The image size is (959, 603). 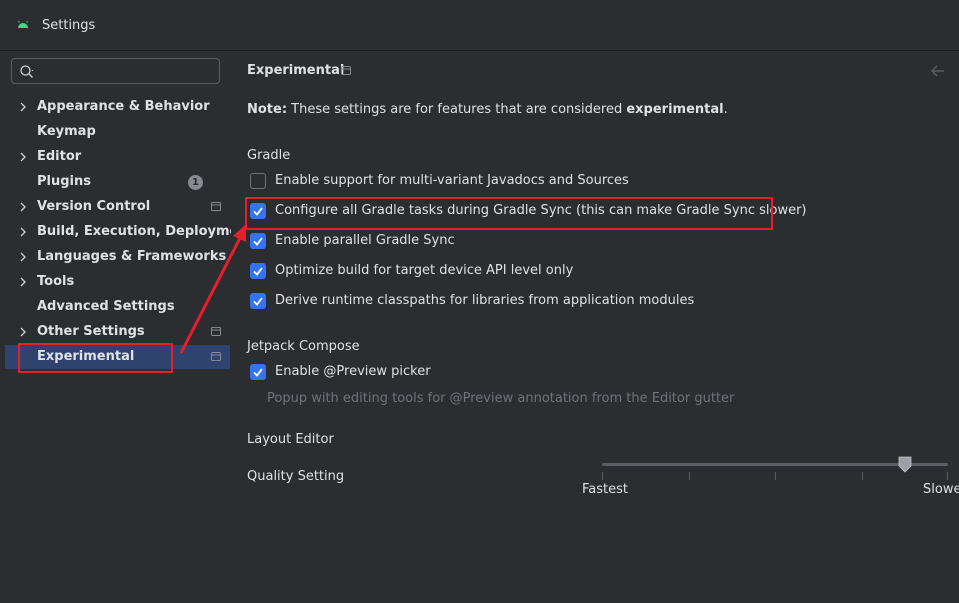 I want to click on sidebar-item-label: Languages & Frameworks, so click(x=132, y=256).